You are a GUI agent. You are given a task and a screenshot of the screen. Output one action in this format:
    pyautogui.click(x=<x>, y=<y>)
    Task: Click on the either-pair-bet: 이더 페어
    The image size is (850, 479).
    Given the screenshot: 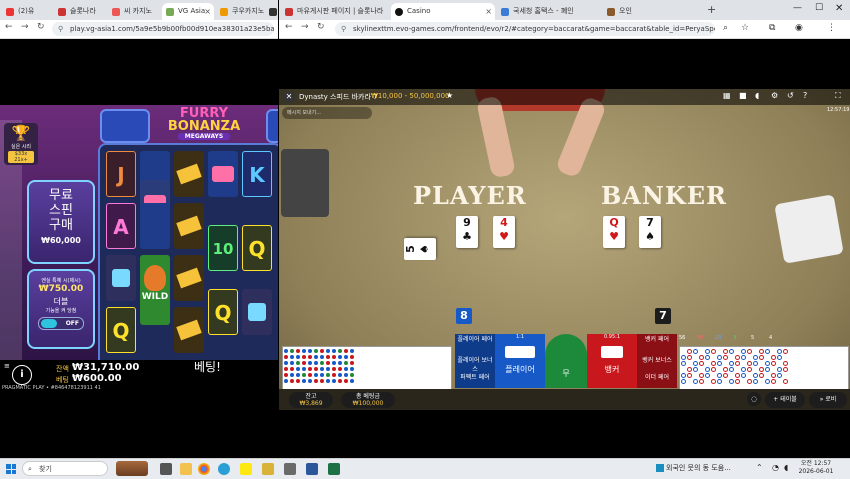 What is the action you would take?
    pyautogui.click(x=657, y=380)
    